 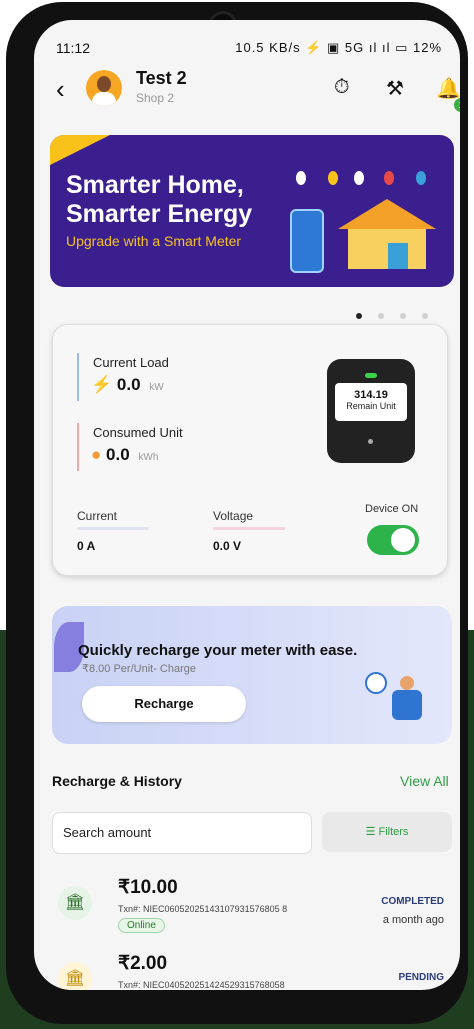 I want to click on back-arrow-icon: ‹, so click(x=60, y=89).